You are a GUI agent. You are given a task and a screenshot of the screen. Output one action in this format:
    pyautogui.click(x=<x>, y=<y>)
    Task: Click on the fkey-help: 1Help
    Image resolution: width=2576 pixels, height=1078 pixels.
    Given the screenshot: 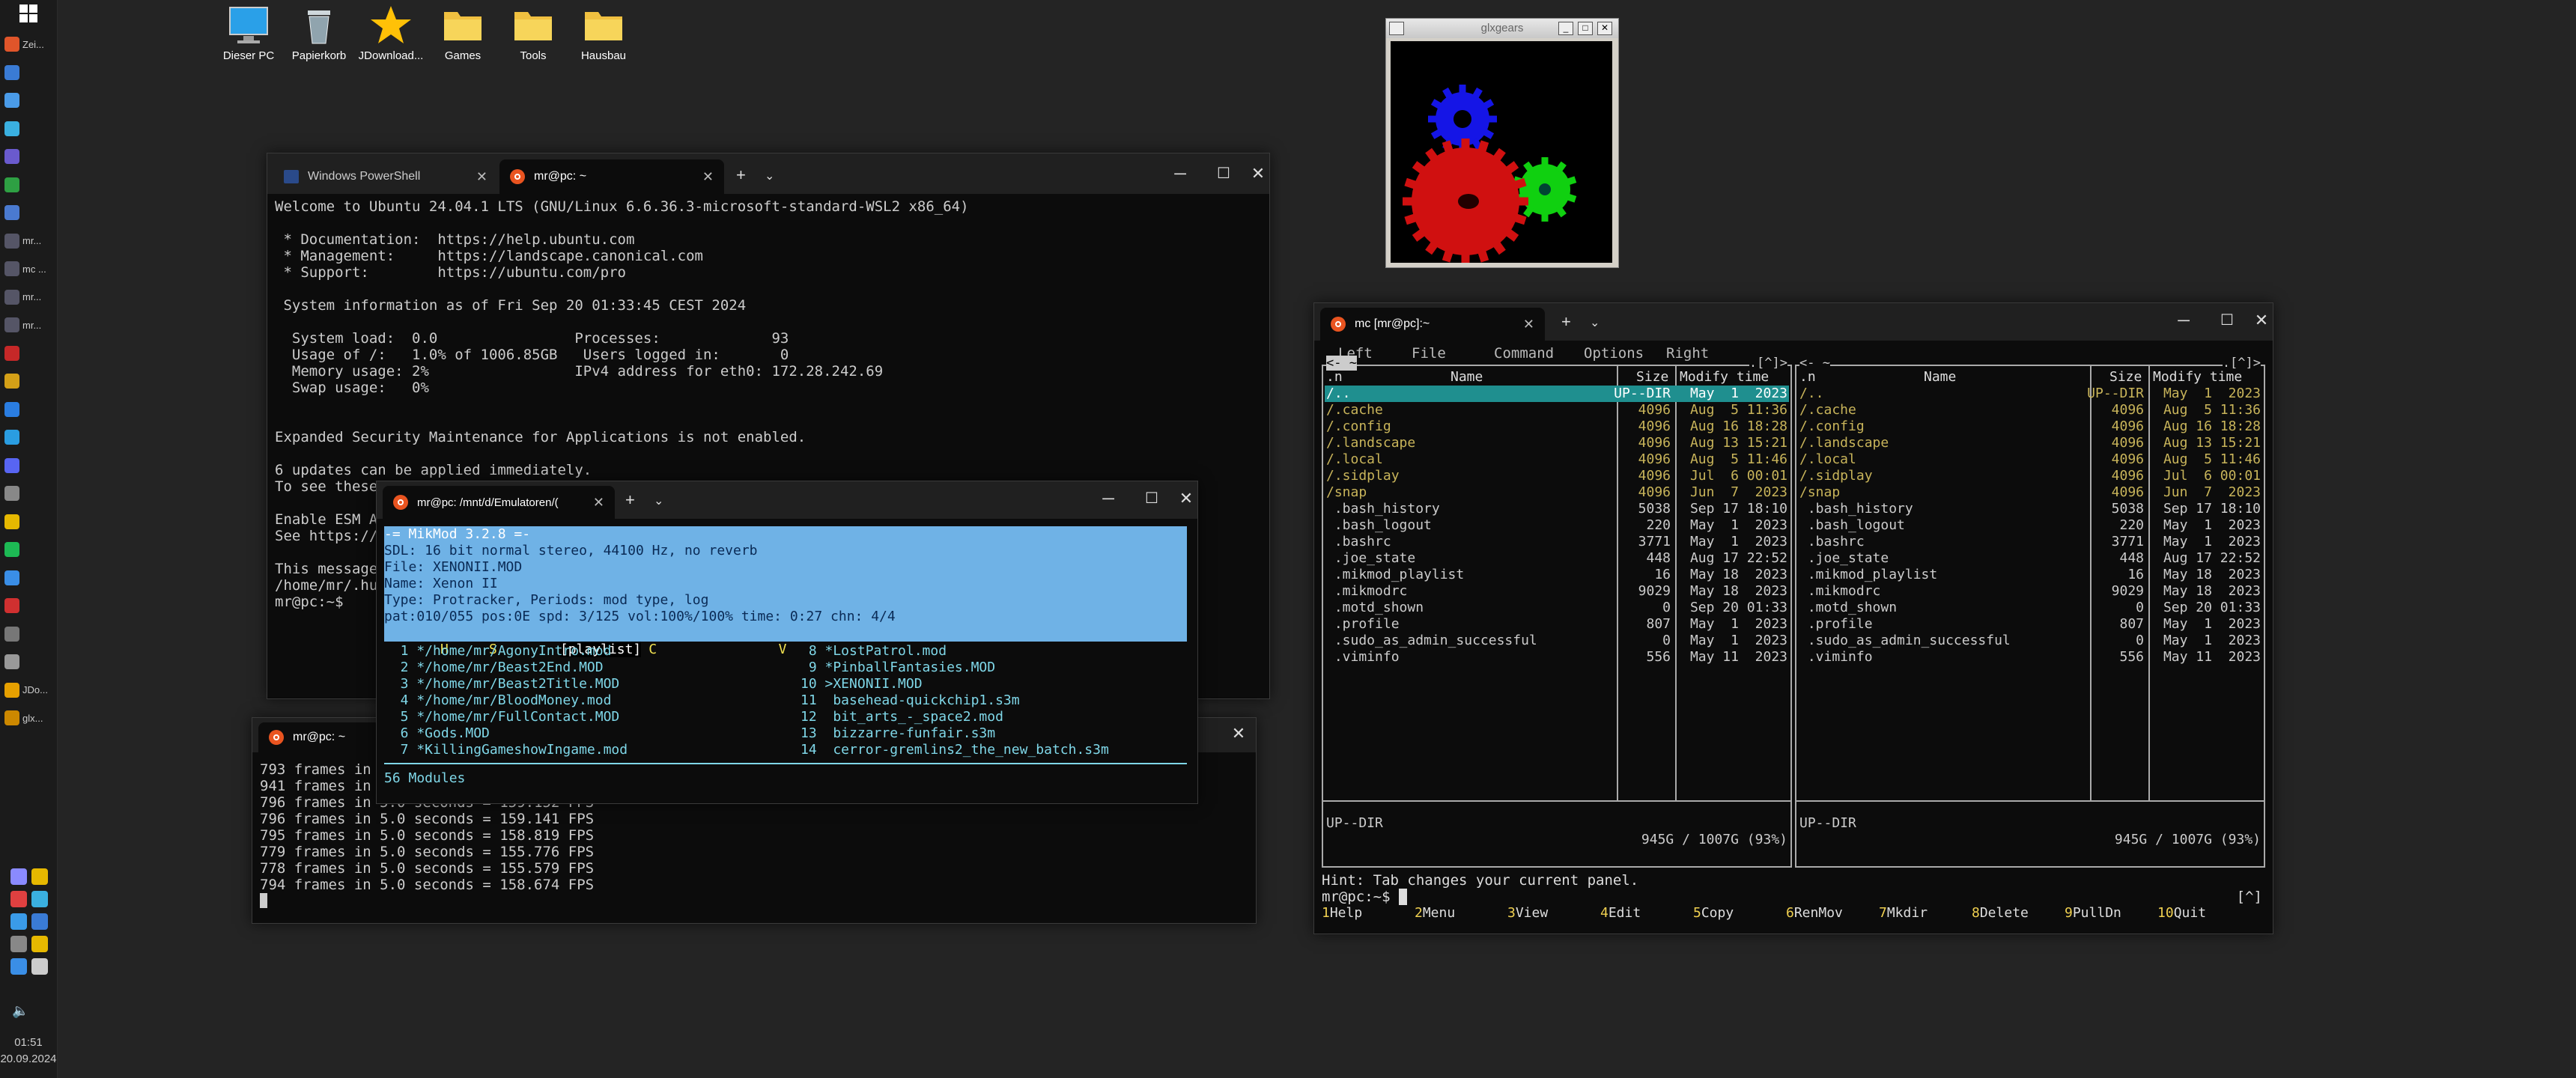 What is the action you would take?
    pyautogui.click(x=1342, y=913)
    